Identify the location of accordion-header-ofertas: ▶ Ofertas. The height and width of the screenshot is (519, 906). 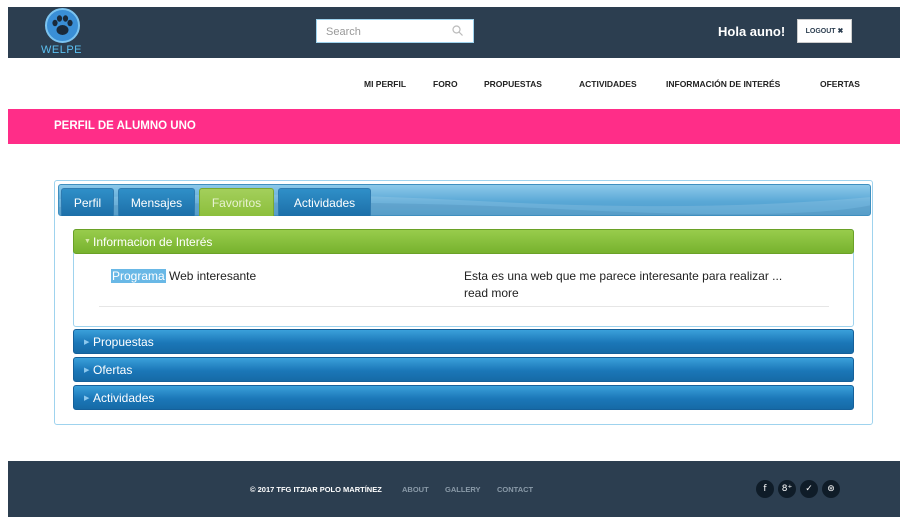
(463, 369).